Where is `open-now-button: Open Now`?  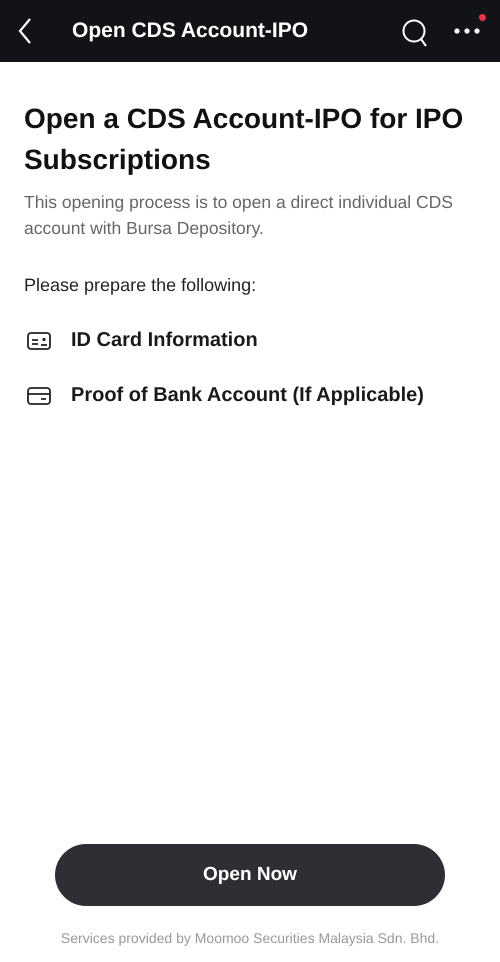 open-now-button: Open Now is located at coordinates (250, 875).